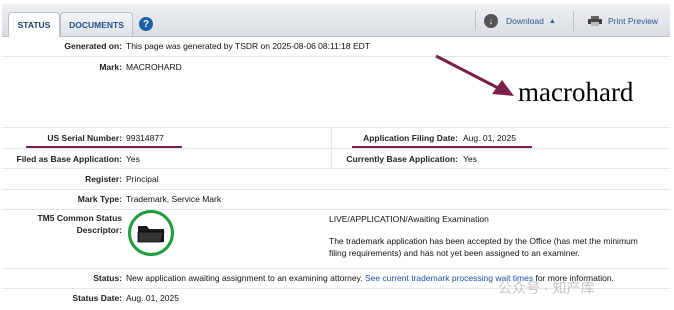 The height and width of the screenshot is (310, 674). What do you see at coordinates (97, 298) in the screenshot?
I see `status-date-label: Status Date:` at bounding box center [97, 298].